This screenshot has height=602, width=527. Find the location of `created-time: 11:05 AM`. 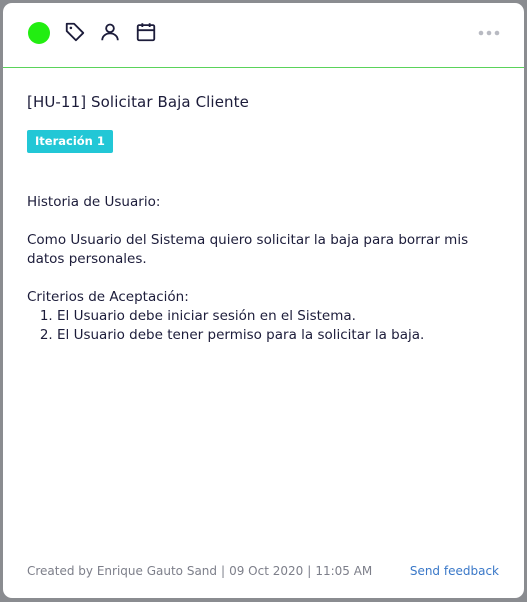

created-time: 11:05 AM is located at coordinates (344, 571).